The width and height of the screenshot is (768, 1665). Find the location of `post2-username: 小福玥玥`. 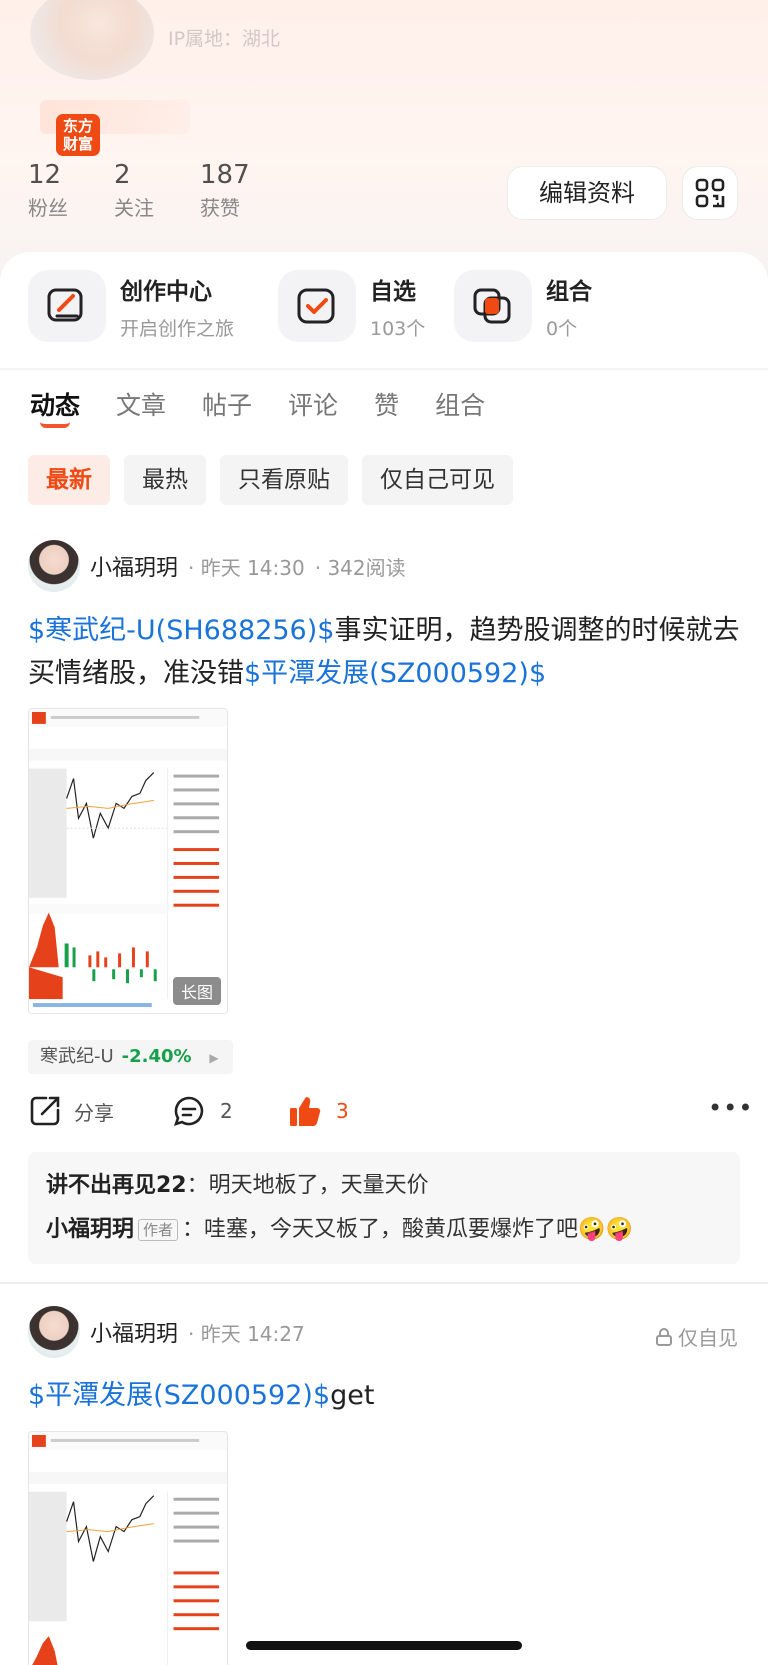

post2-username: 小福玥玥 is located at coordinates (134, 1332).